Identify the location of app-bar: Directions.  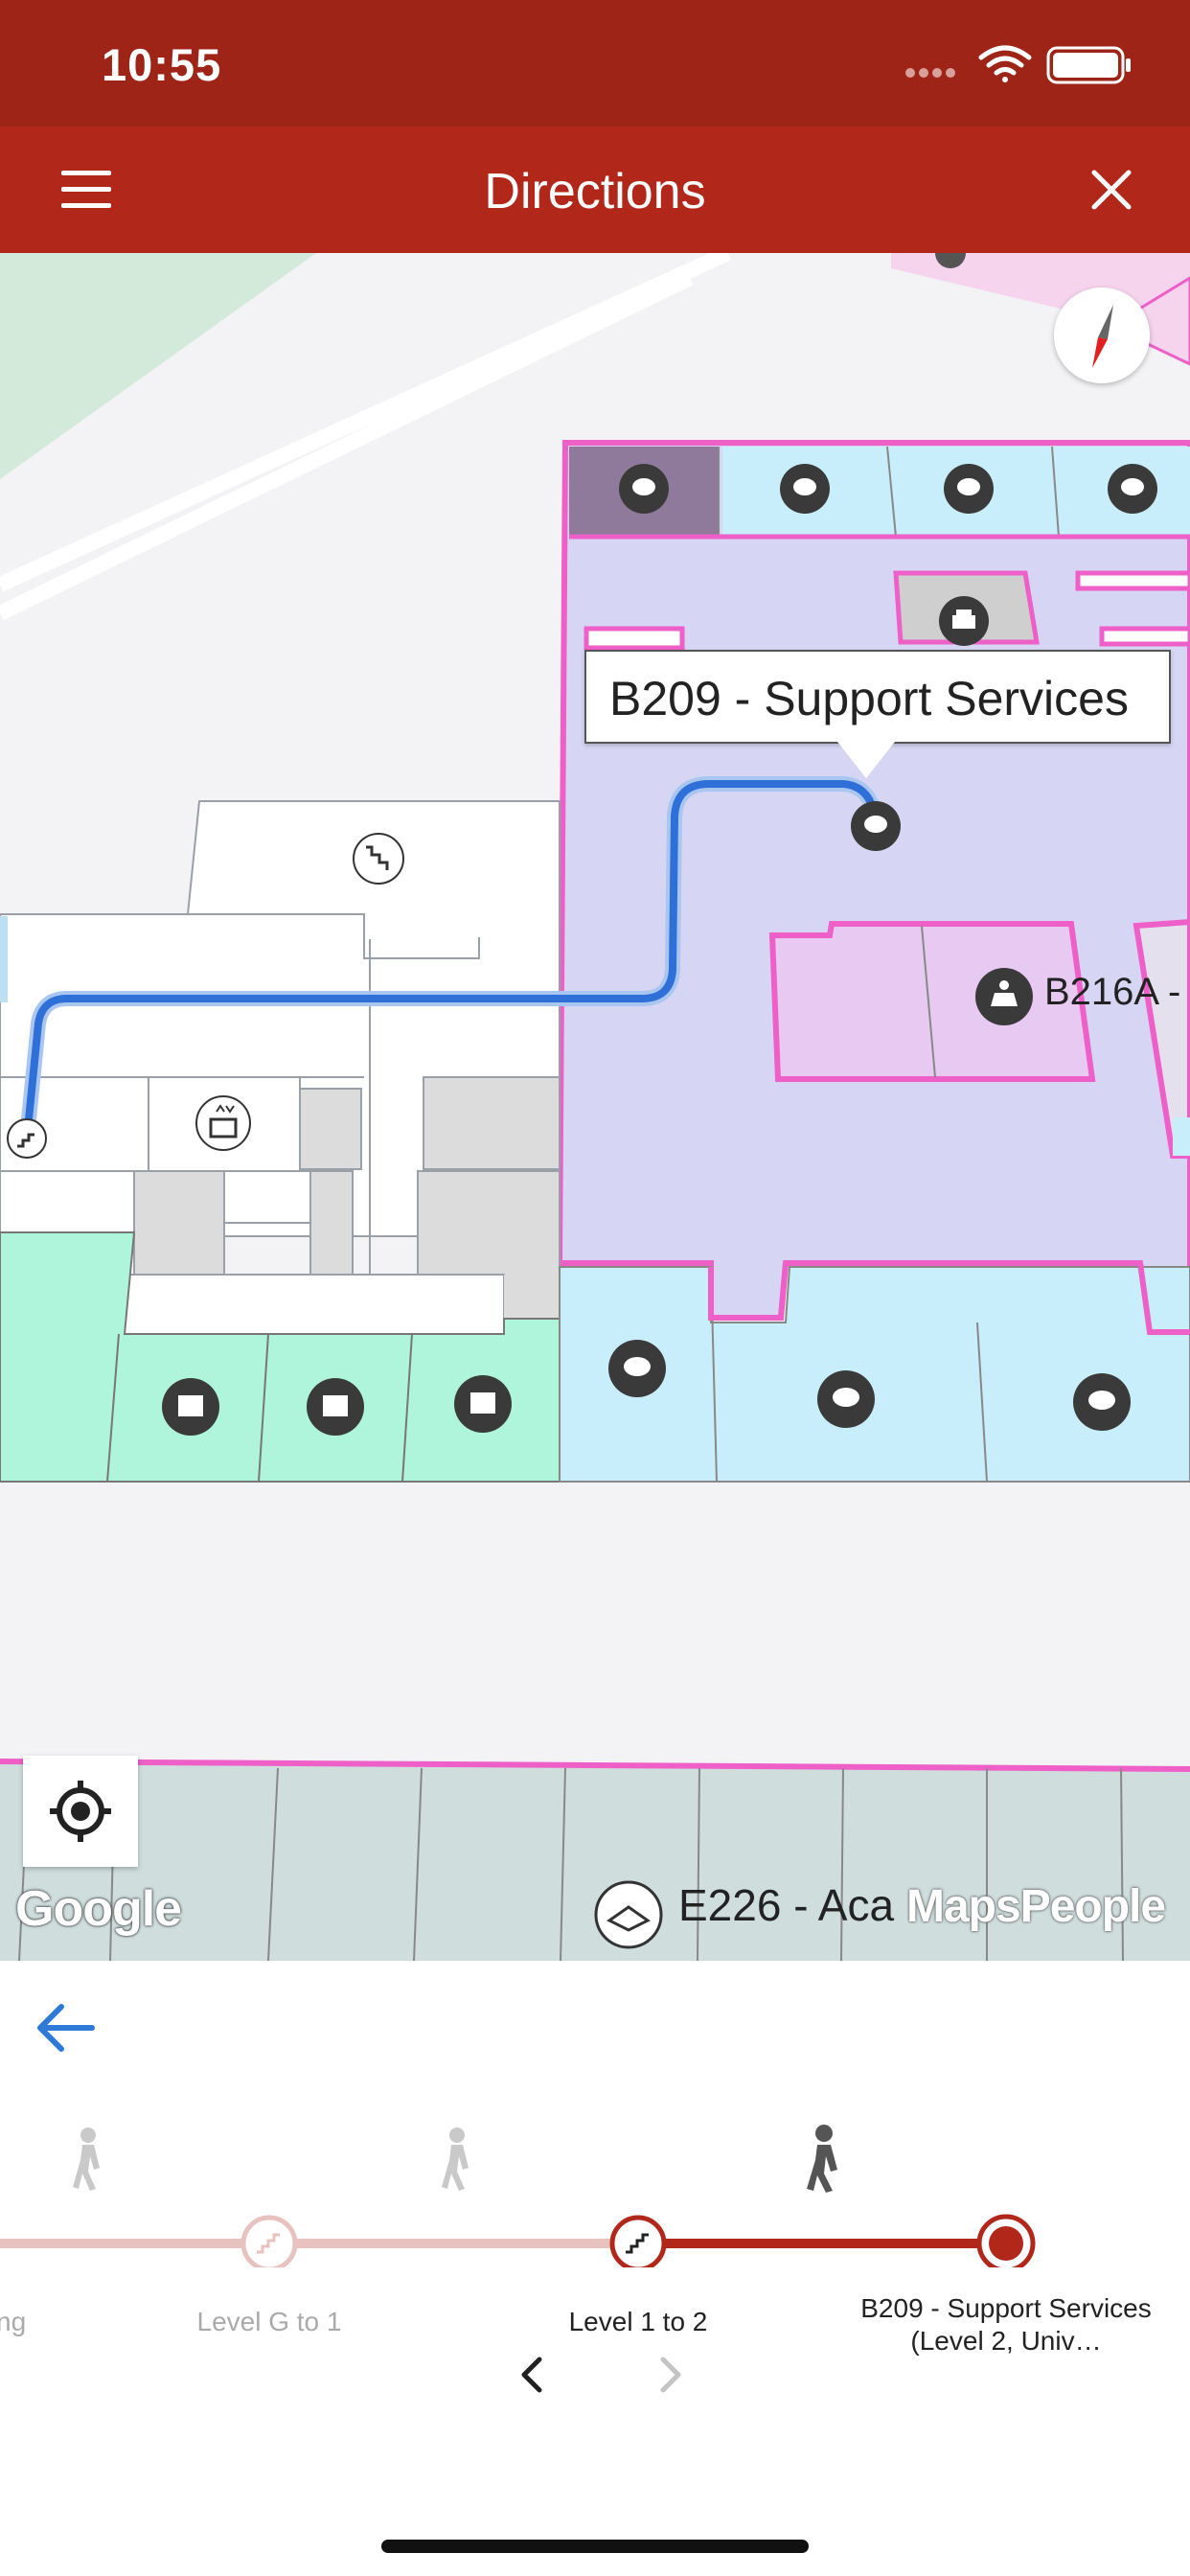
(595, 189).